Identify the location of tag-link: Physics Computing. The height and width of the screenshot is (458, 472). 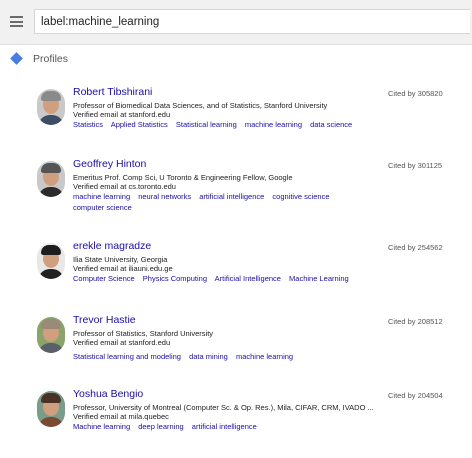
(175, 278).